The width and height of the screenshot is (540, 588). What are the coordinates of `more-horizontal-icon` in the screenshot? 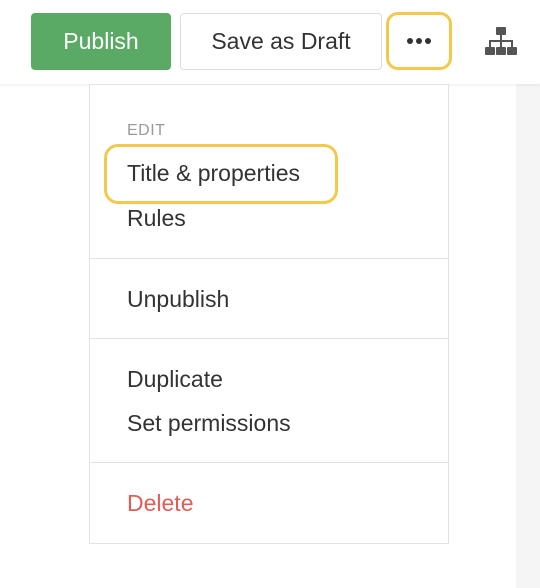 It's located at (419, 41).